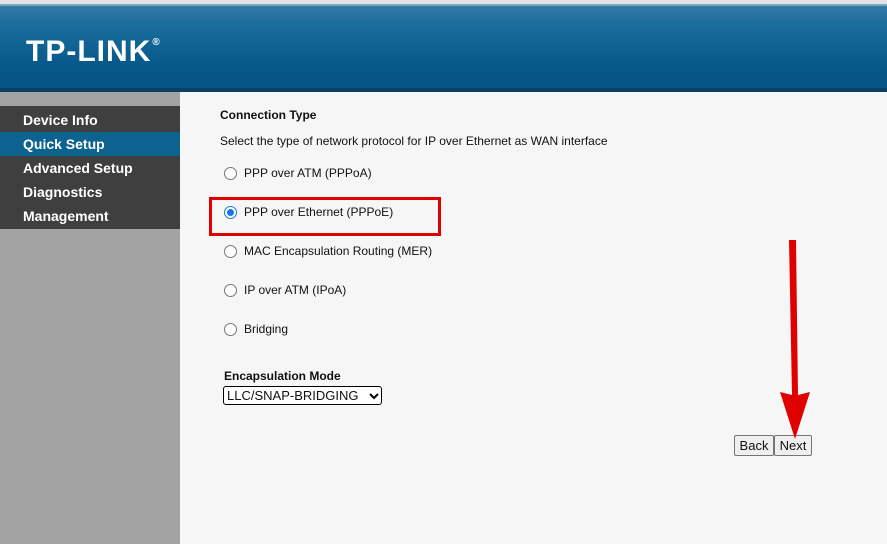 This screenshot has height=544, width=887. What do you see at coordinates (90, 216) in the screenshot?
I see `sidebar-item-management: Management` at bounding box center [90, 216].